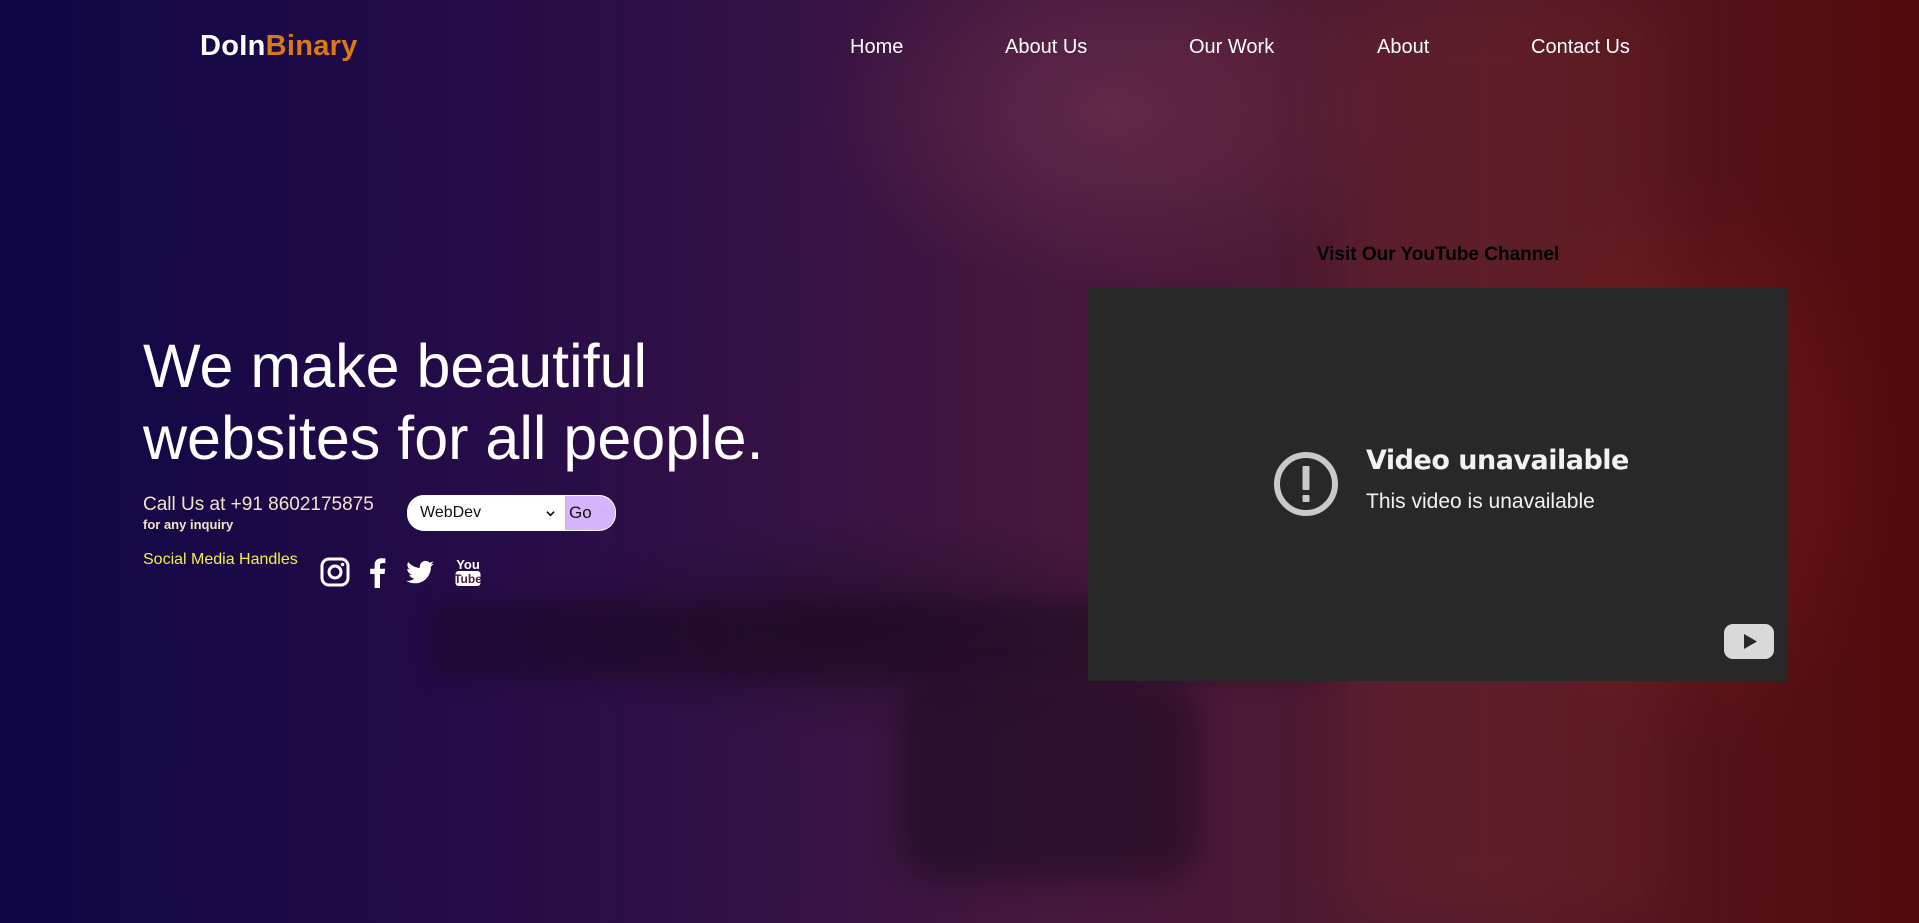 Image resolution: width=1919 pixels, height=923 pixels. Describe the element at coordinates (1046, 47) in the screenshot. I see `nav-about-us: About Us` at that location.